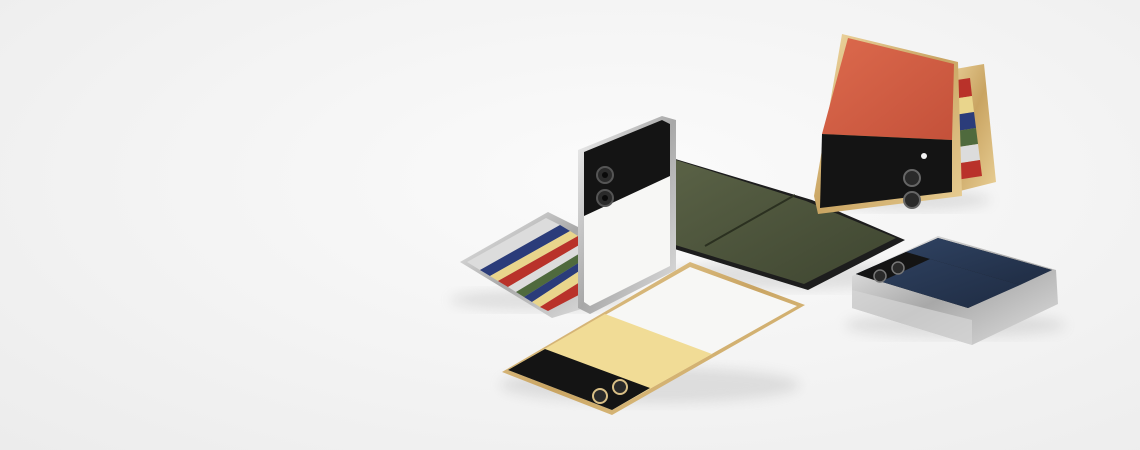  I want to click on striped-white-phone, so click(568, 217).